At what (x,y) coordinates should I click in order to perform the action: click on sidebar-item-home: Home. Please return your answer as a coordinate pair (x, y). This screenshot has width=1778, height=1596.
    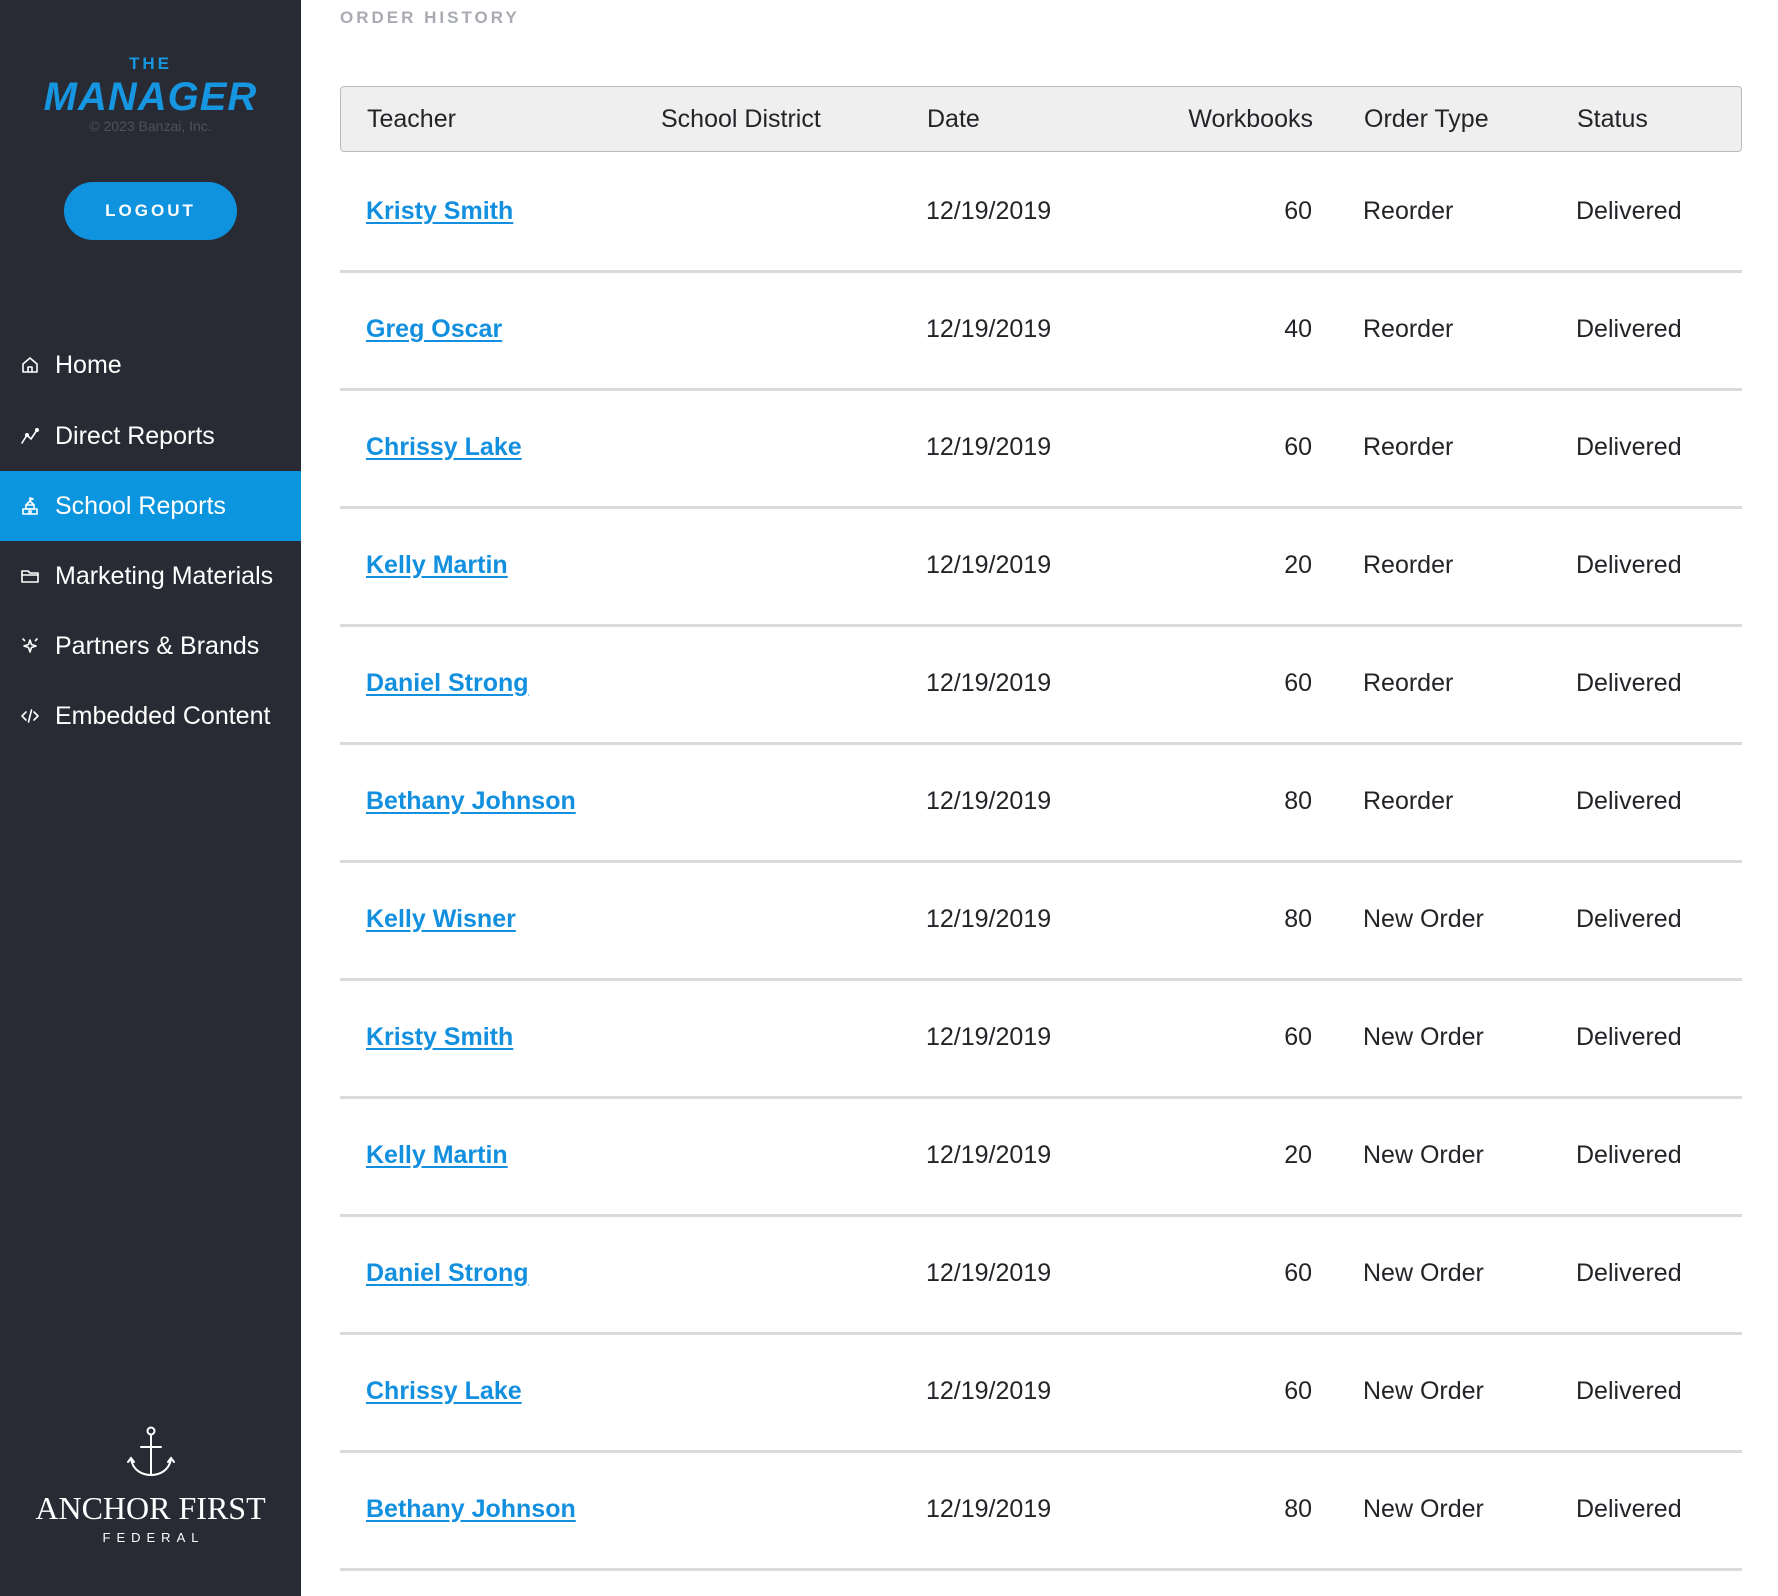
    Looking at the image, I should click on (150, 365).